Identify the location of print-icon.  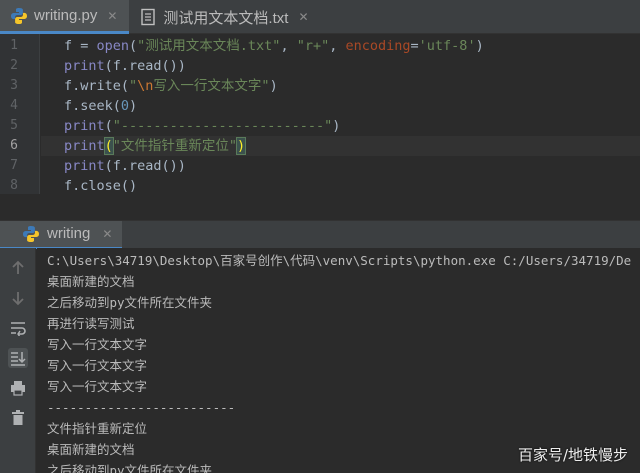
(18, 388).